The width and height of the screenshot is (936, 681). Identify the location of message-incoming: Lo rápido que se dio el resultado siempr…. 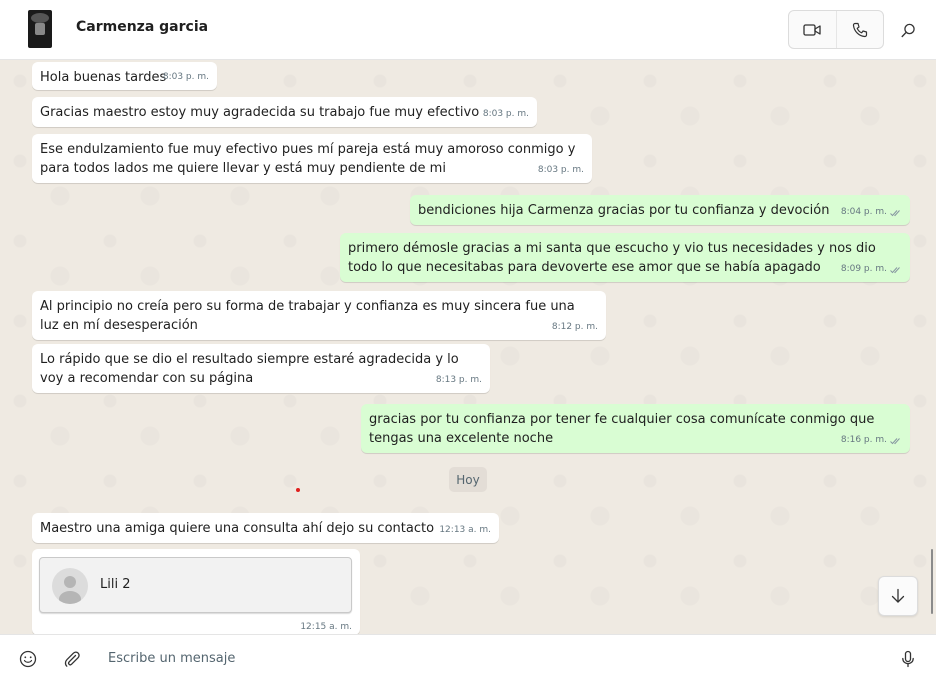
(261, 368).